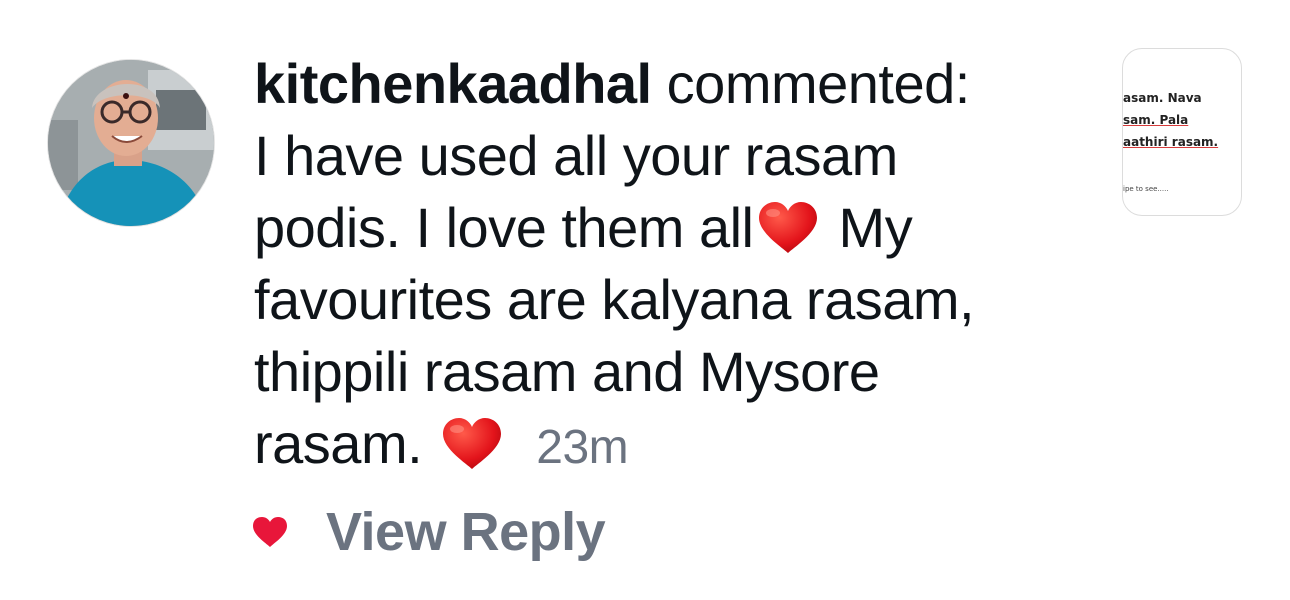 The width and height of the screenshot is (1290, 600). I want to click on comment-line: My, so click(875, 227).